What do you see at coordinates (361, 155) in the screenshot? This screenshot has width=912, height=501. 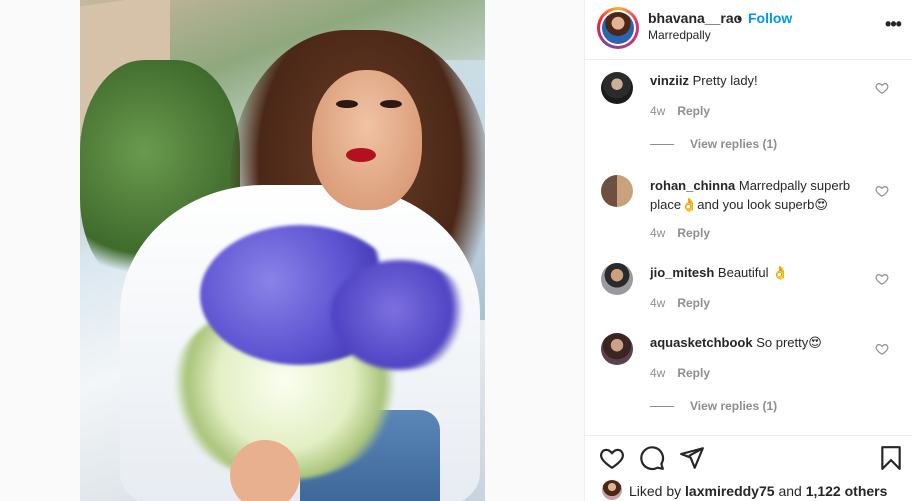 I see `photo-subject-lips` at bounding box center [361, 155].